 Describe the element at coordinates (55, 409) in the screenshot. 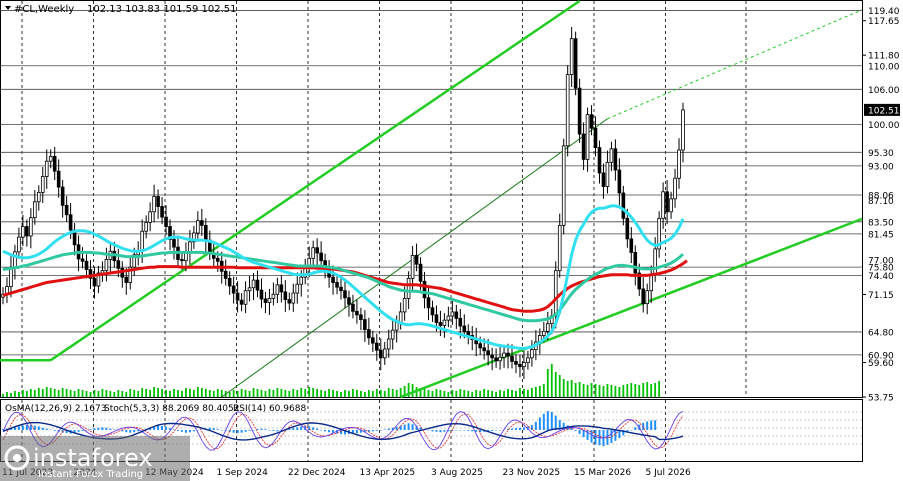

I see `osma-readout: OsMA(12,26,9) 2.1673` at that location.